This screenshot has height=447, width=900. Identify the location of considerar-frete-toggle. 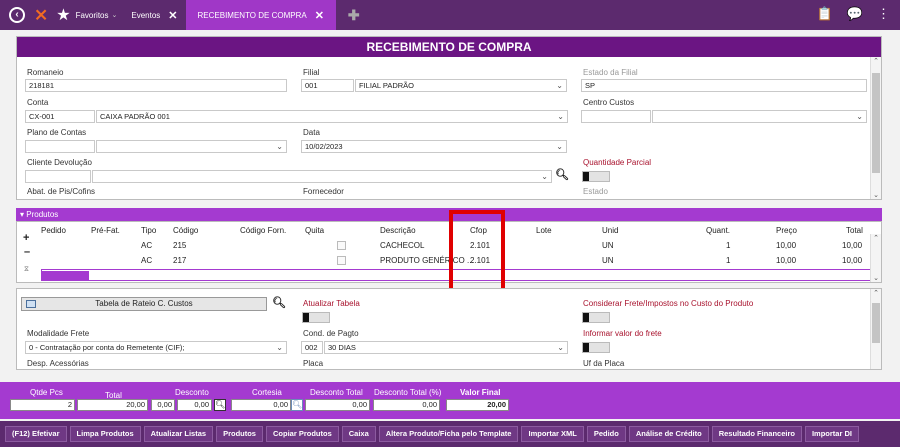
(596, 317).